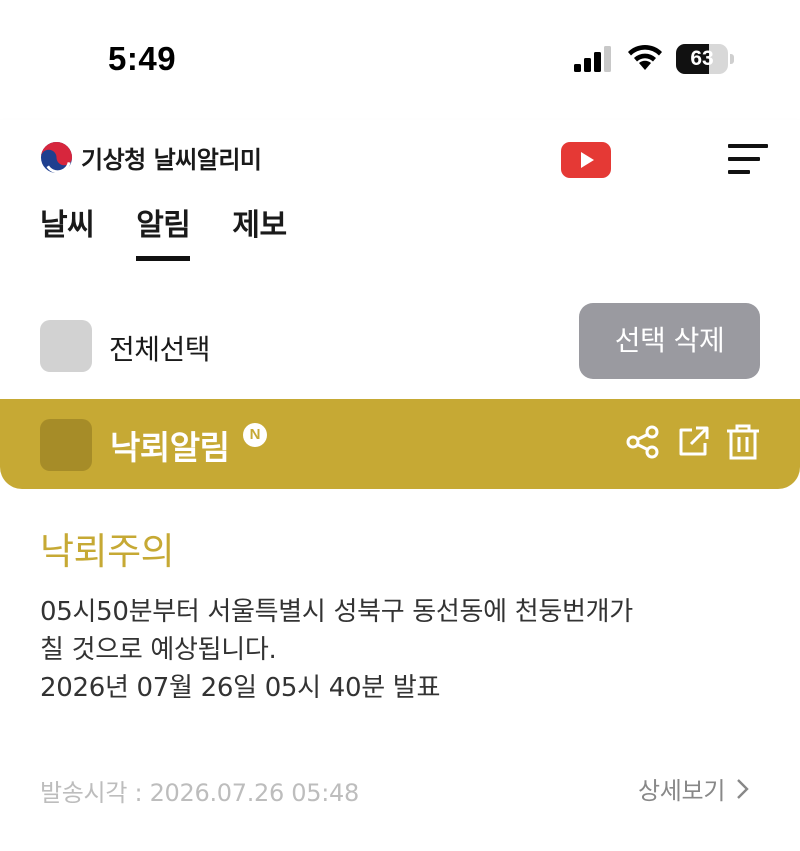 This screenshot has height=851, width=800. I want to click on battery-icon: 63, so click(706, 59).